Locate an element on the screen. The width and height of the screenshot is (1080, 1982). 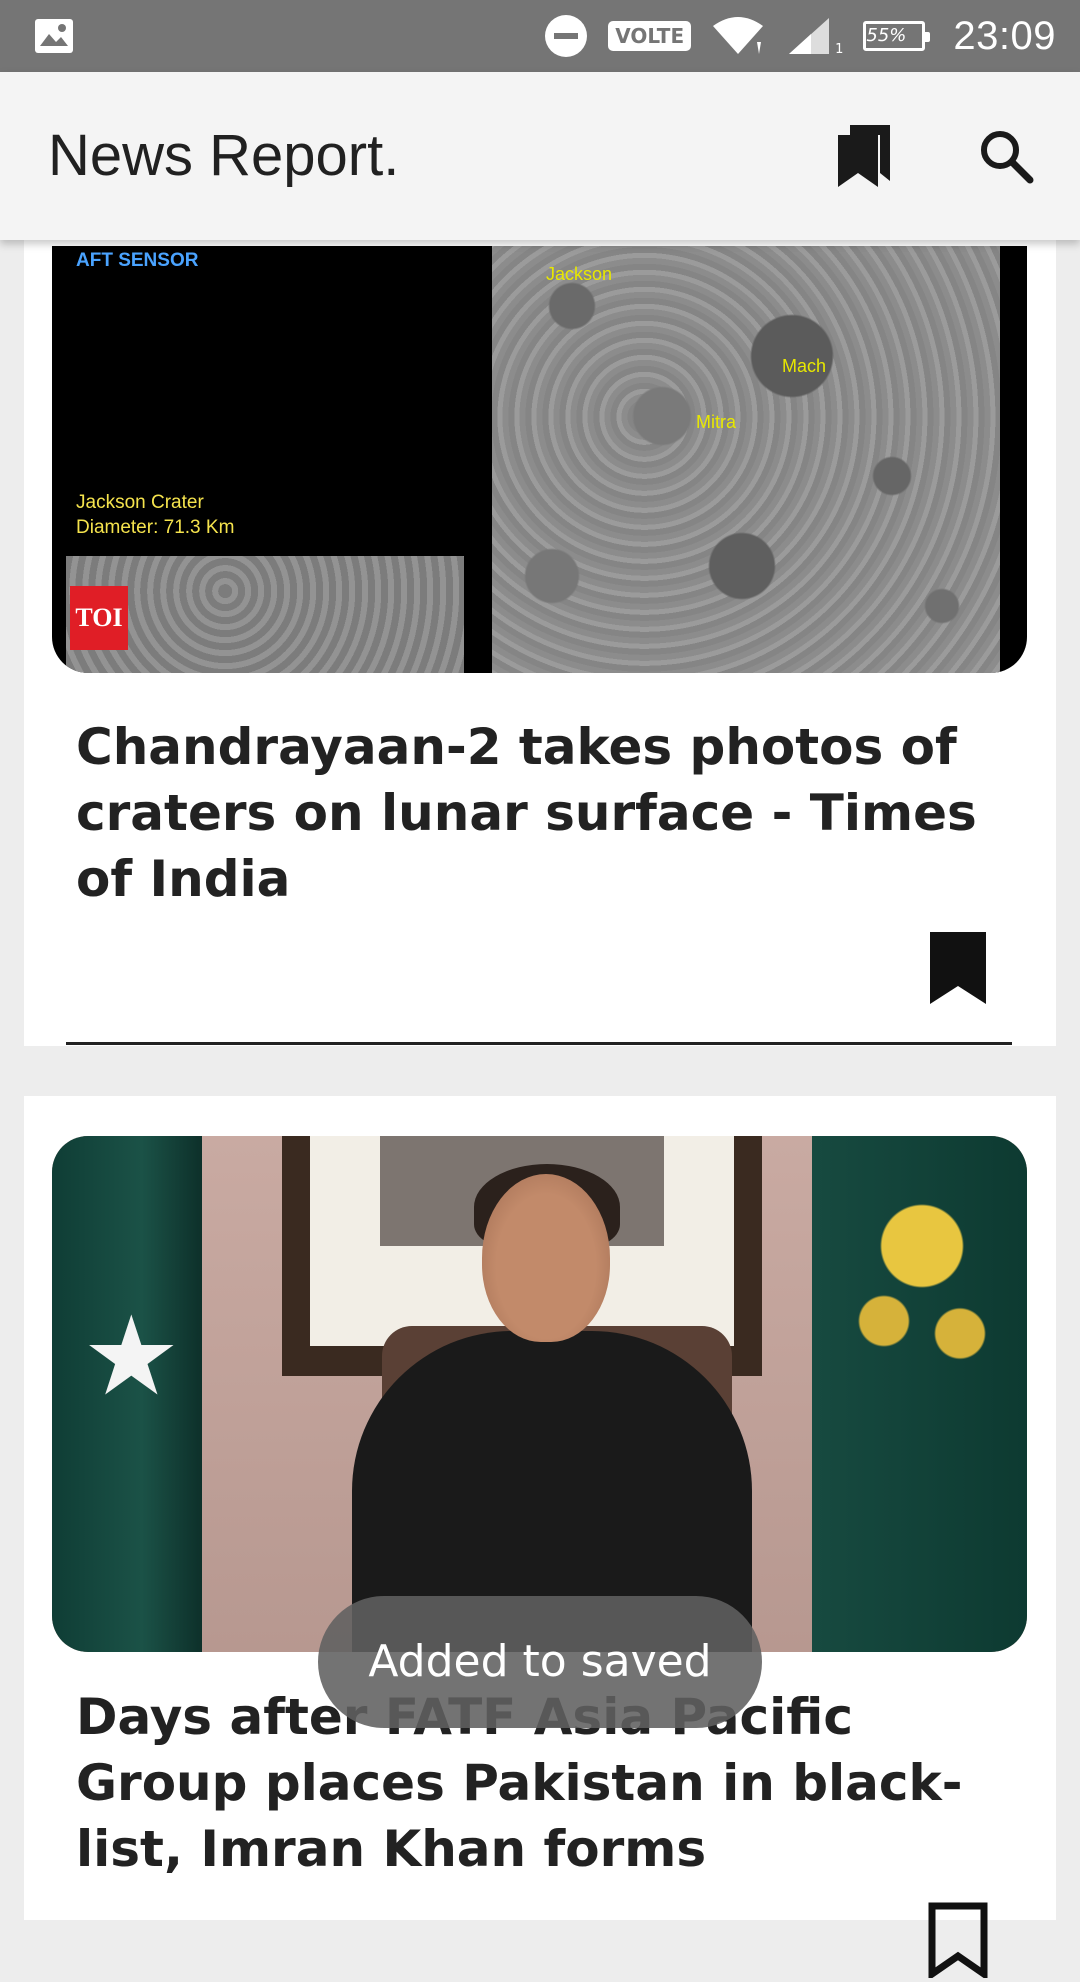
crater-caption: Jackson Crater Diameter: 71.3 Km is located at coordinates (155, 515).